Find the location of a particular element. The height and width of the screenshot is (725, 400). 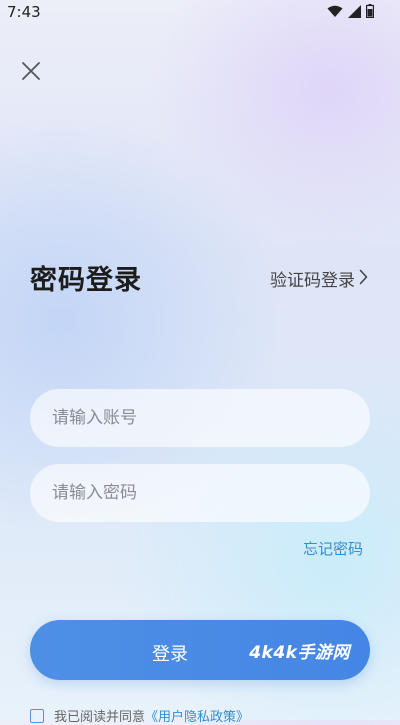

chevron-right-icon is located at coordinates (363, 279).